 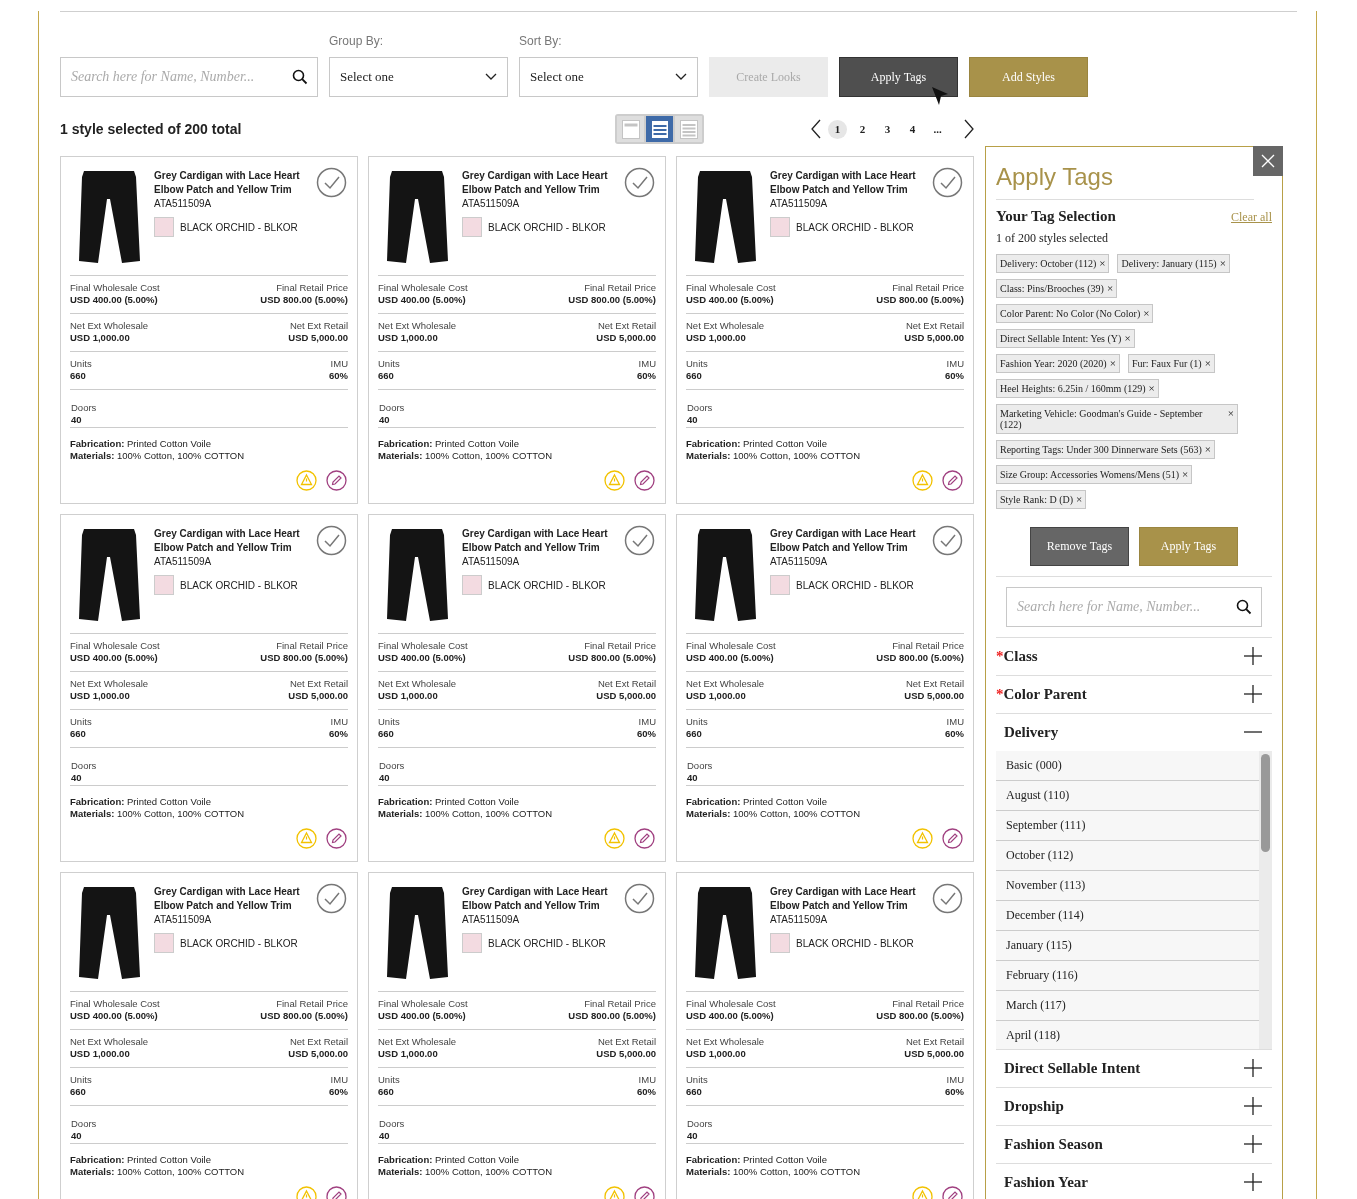 I want to click on tag-chip: Heel Heights: 6.25in / 160mm (129) ×, so click(x=1077, y=388).